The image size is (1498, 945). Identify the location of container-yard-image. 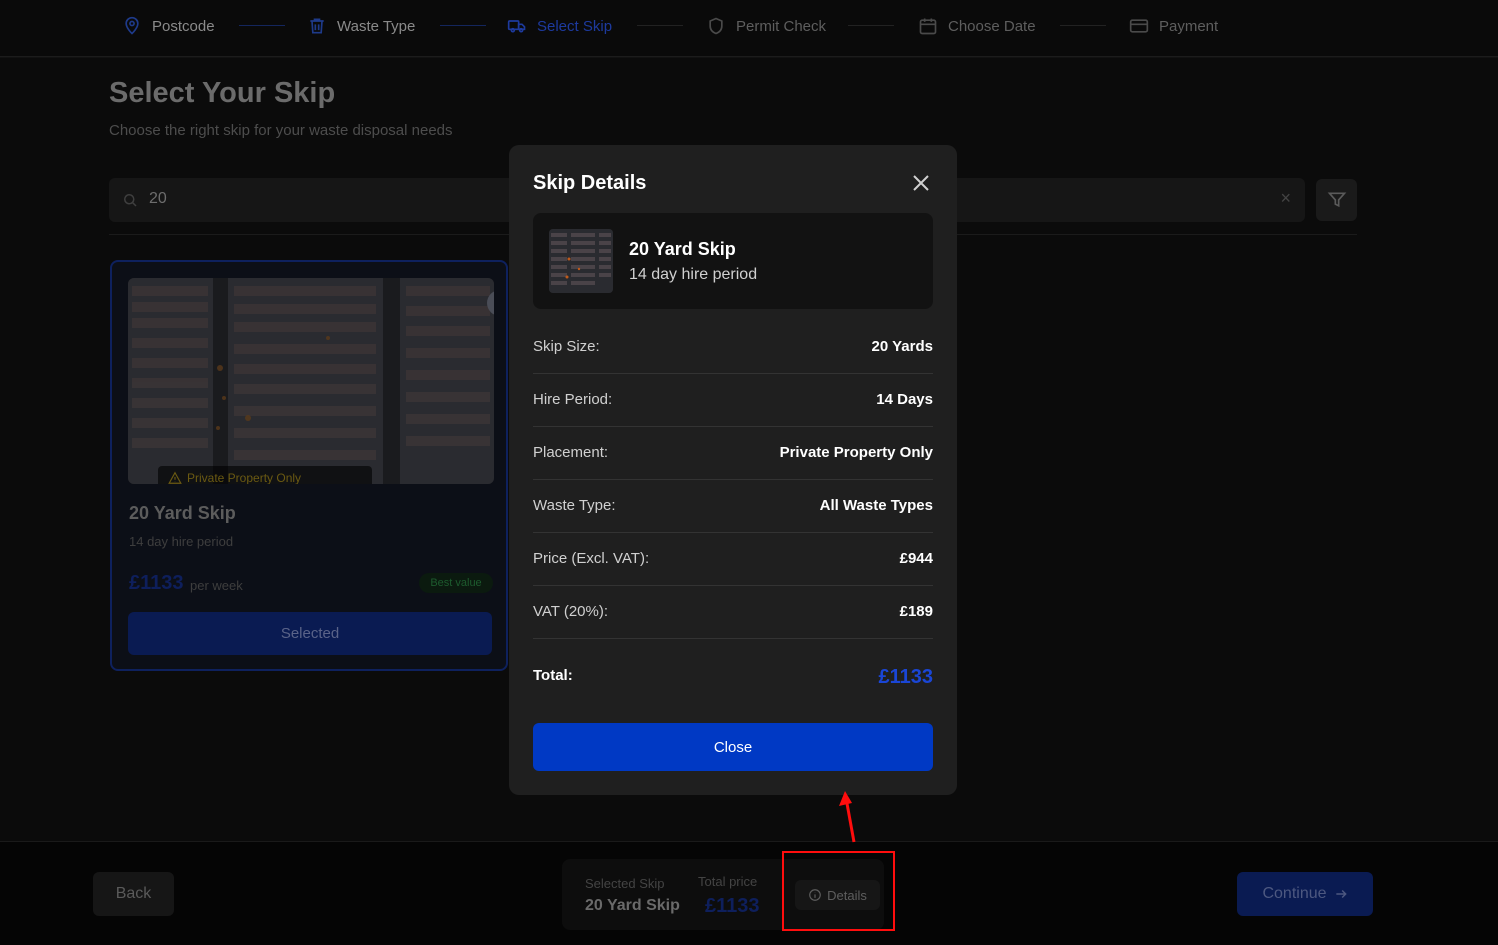
(311, 381).